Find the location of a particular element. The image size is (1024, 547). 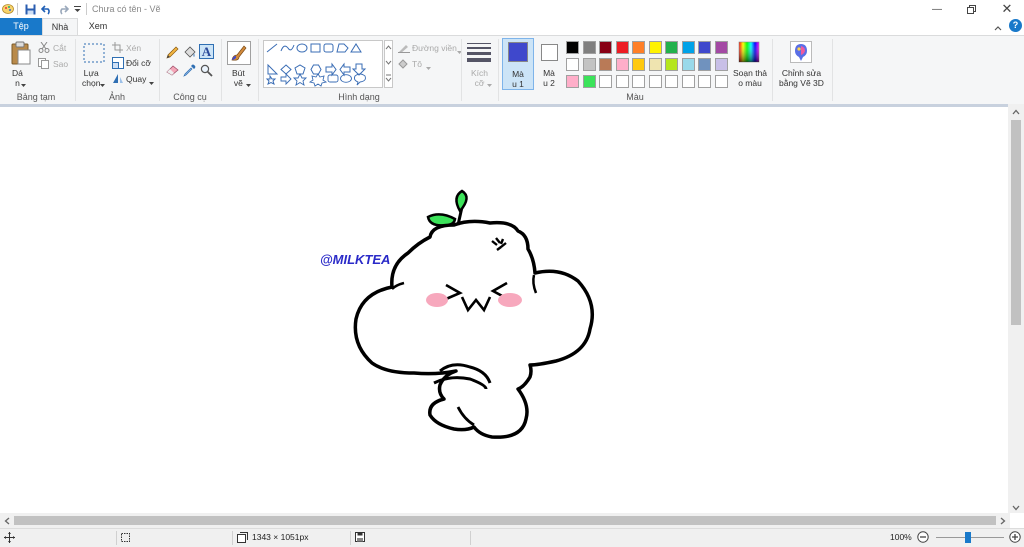

horizontal-scrollbar is located at coordinates (505, 520).